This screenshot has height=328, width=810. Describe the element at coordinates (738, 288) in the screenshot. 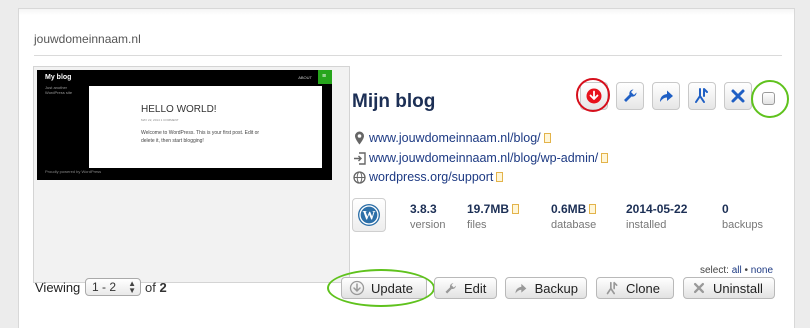

I see `uninstall-button-label: Uninstall` at that location.